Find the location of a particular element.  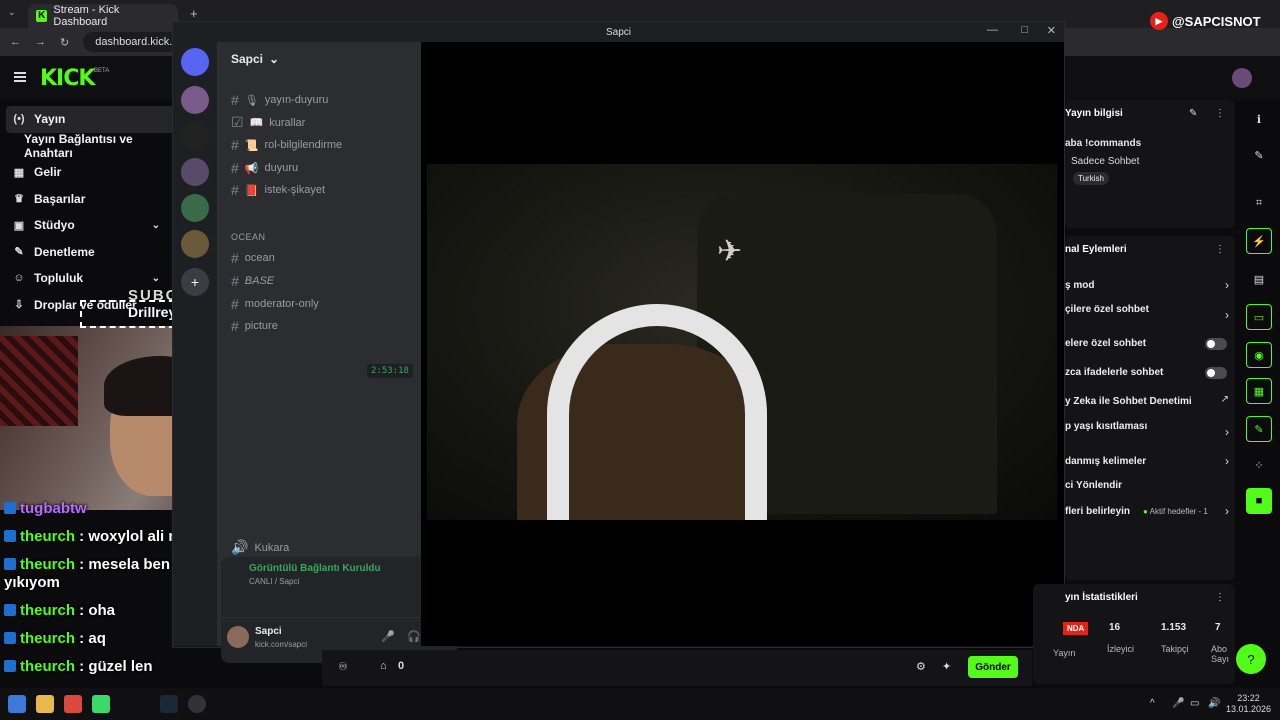

obs-icon is located at coordinates (197, 704).